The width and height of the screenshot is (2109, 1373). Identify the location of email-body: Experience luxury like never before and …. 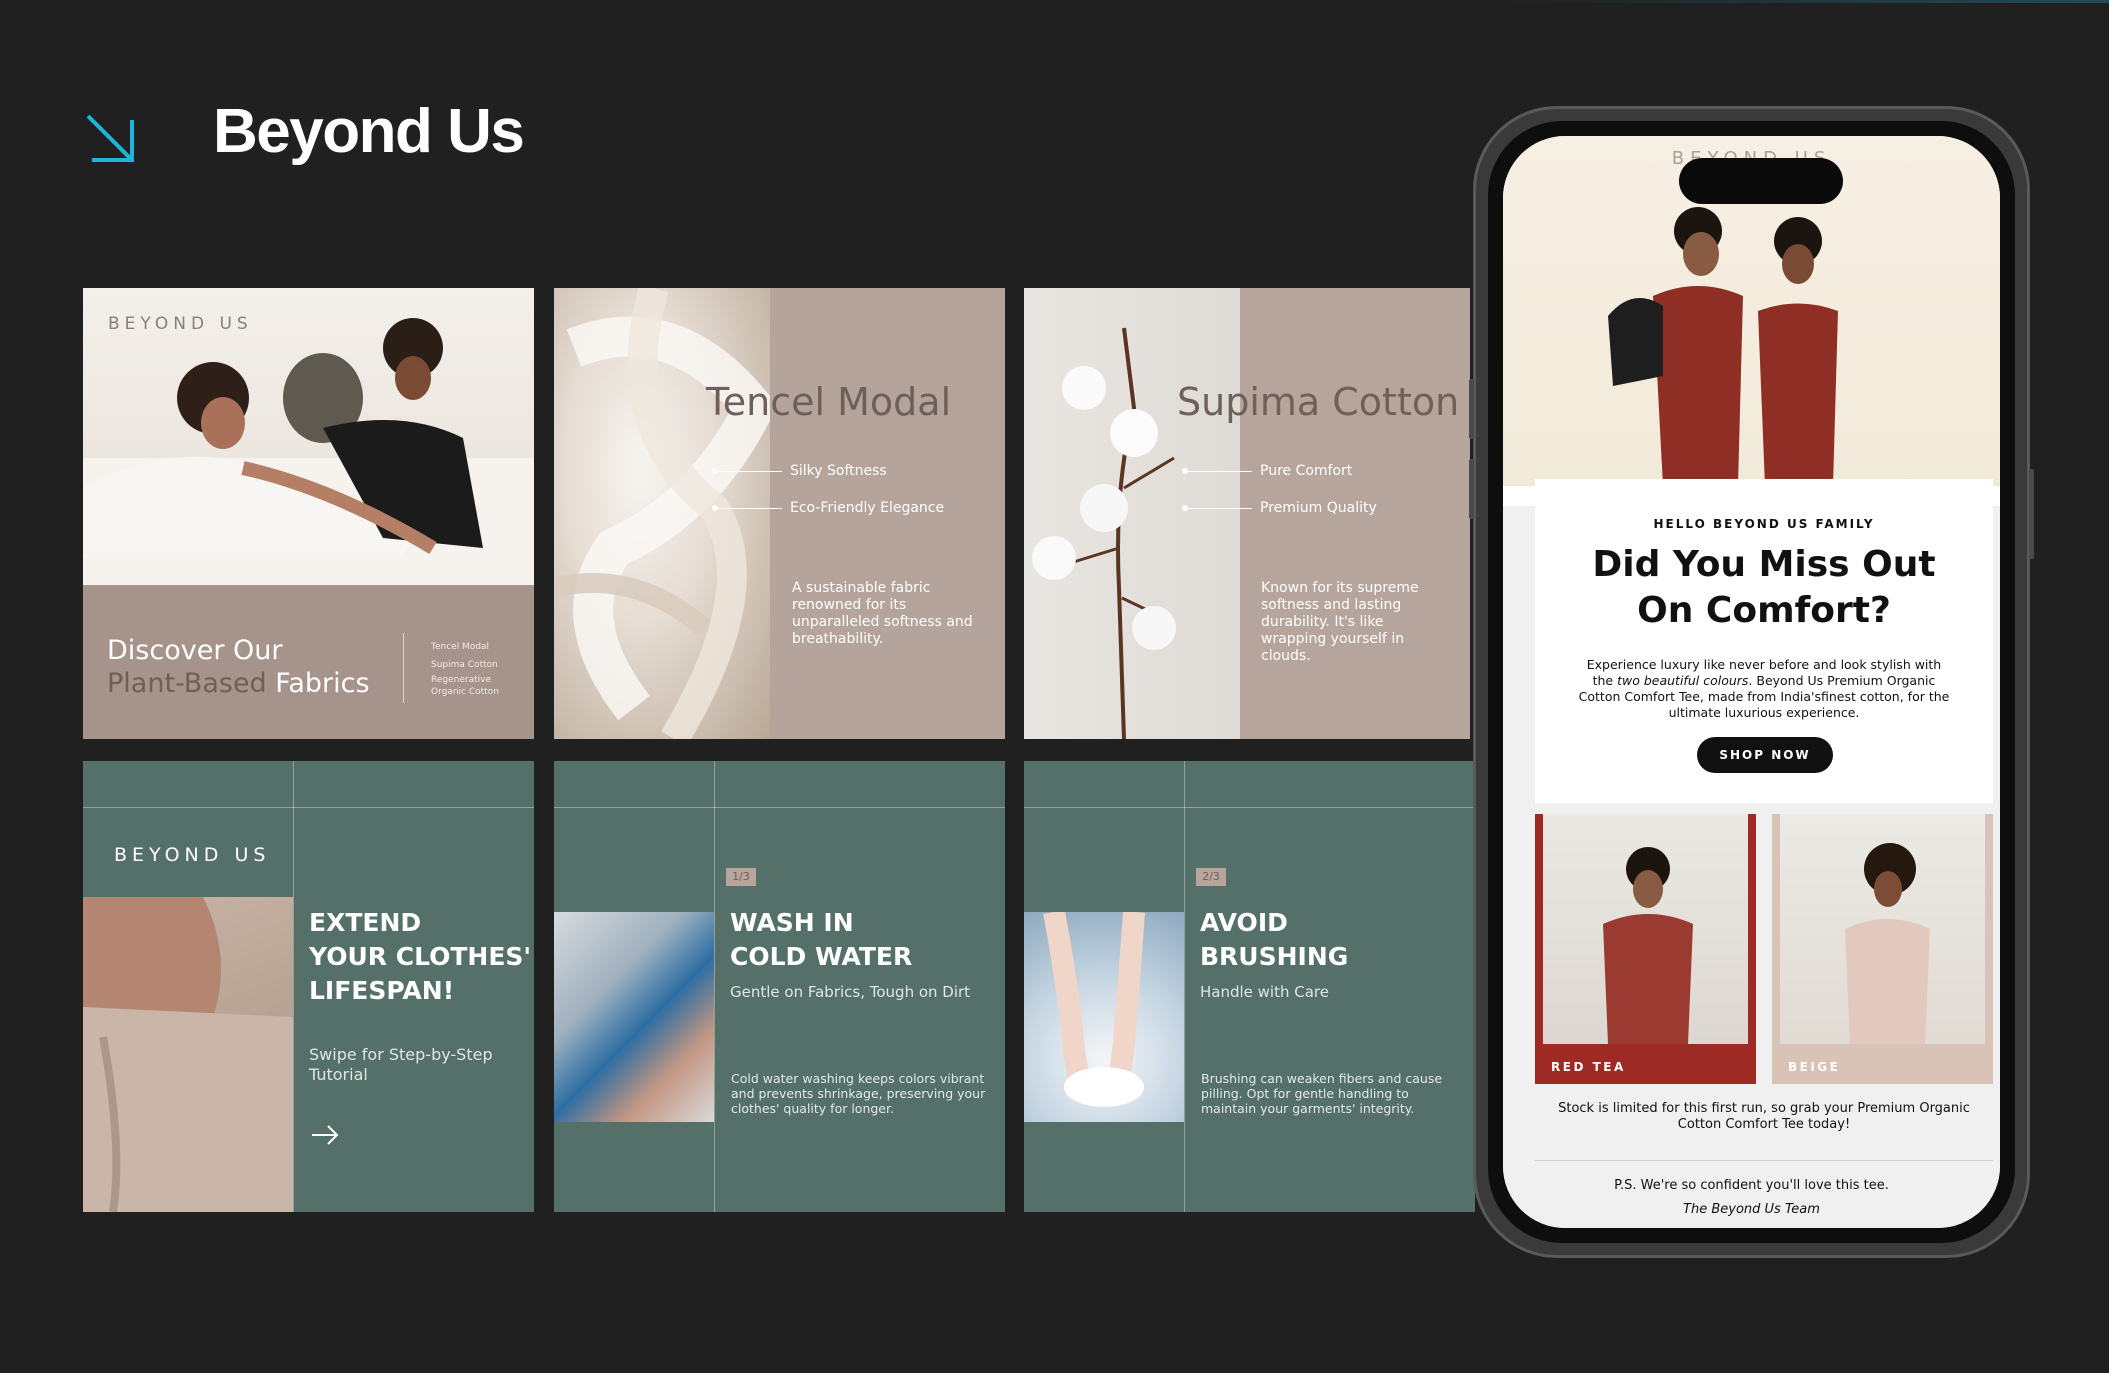
(1764, 689).